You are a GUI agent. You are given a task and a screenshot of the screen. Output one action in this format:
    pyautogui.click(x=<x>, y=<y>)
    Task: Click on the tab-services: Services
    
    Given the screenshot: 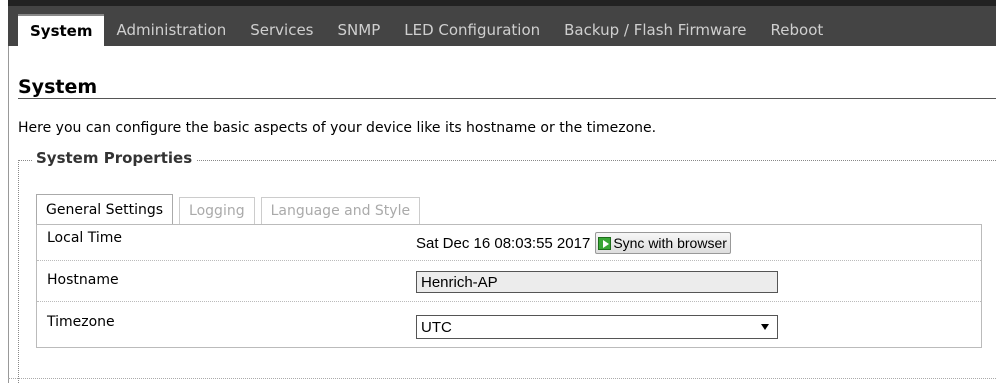 What is the action you would take?
    pyautogui.click(x=281, y=30)
    